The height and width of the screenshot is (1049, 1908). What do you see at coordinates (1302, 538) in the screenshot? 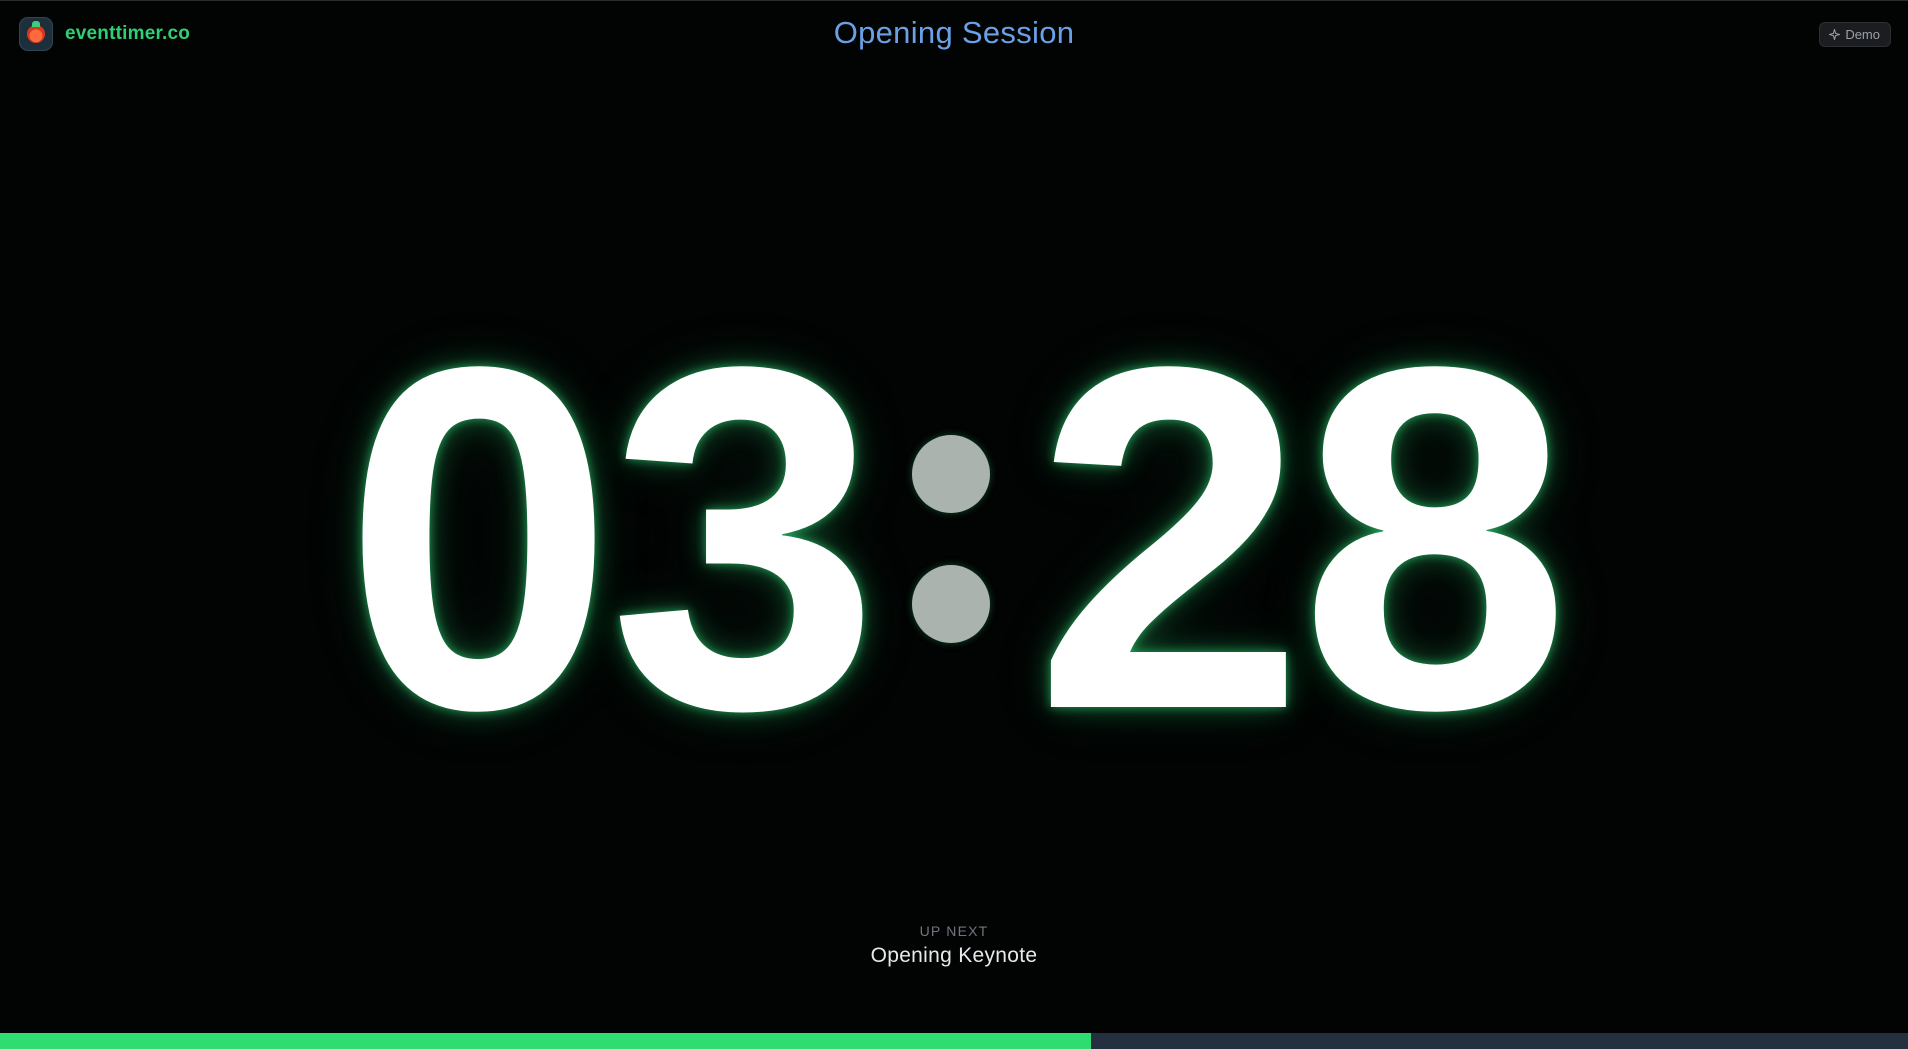
I see `timer-seconds: 28` at bounding box center [1302, 538].